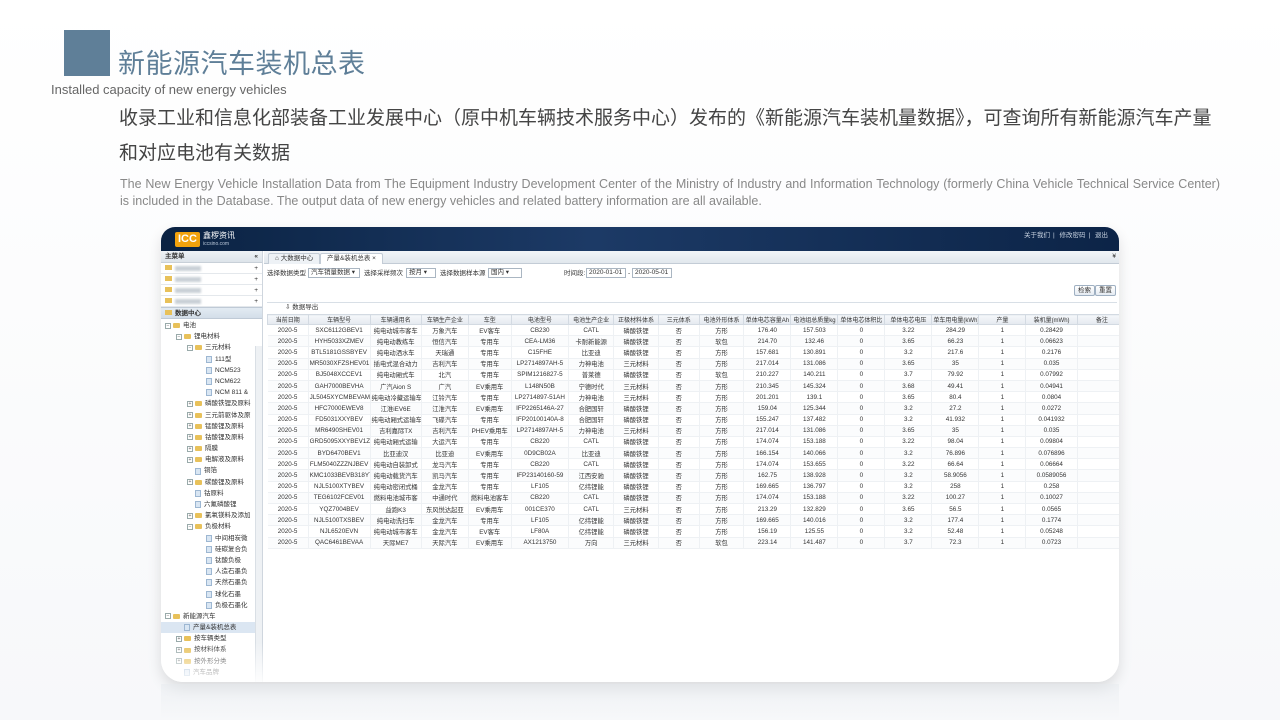 The width and height of the screenshot is (1280, 720). Describe the element at coordinates (444, 319) in the screenshot. I see `column-header: 车辆生产企业` at that location.